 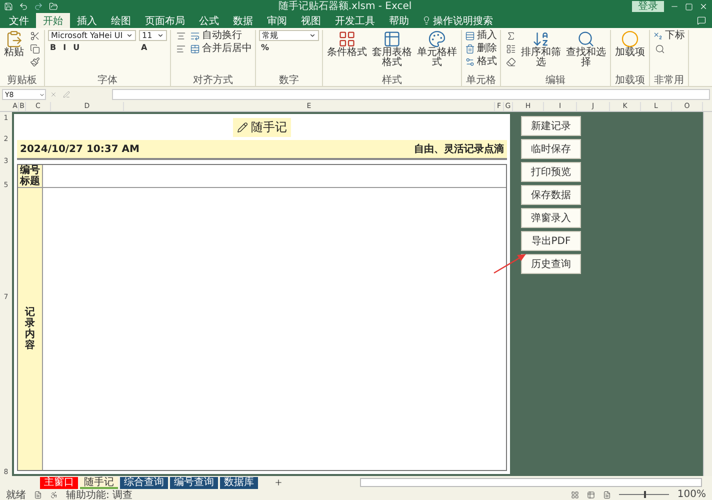 What do you see at coordinates (701, 20) in the screenshot?
I see `comment-icon` at bounding box center [701, 20].